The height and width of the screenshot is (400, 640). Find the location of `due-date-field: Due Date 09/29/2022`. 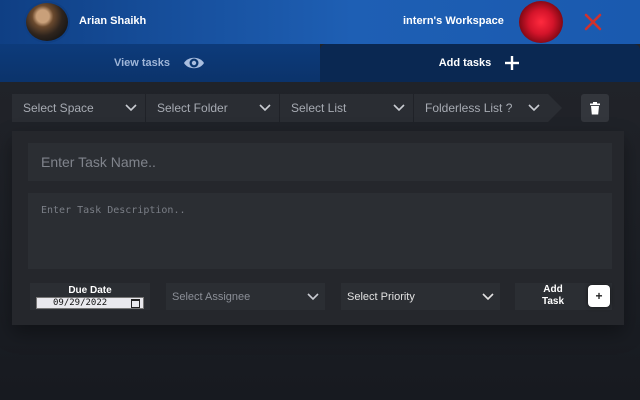

due-date-field: Due Date 09/29/2022 is located at coordinates (90, 296).